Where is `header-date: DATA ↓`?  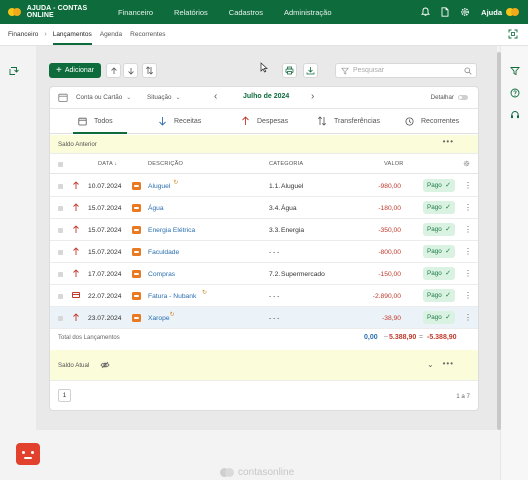
header-date: DATA ↓ is located at coordinates (107, 164).